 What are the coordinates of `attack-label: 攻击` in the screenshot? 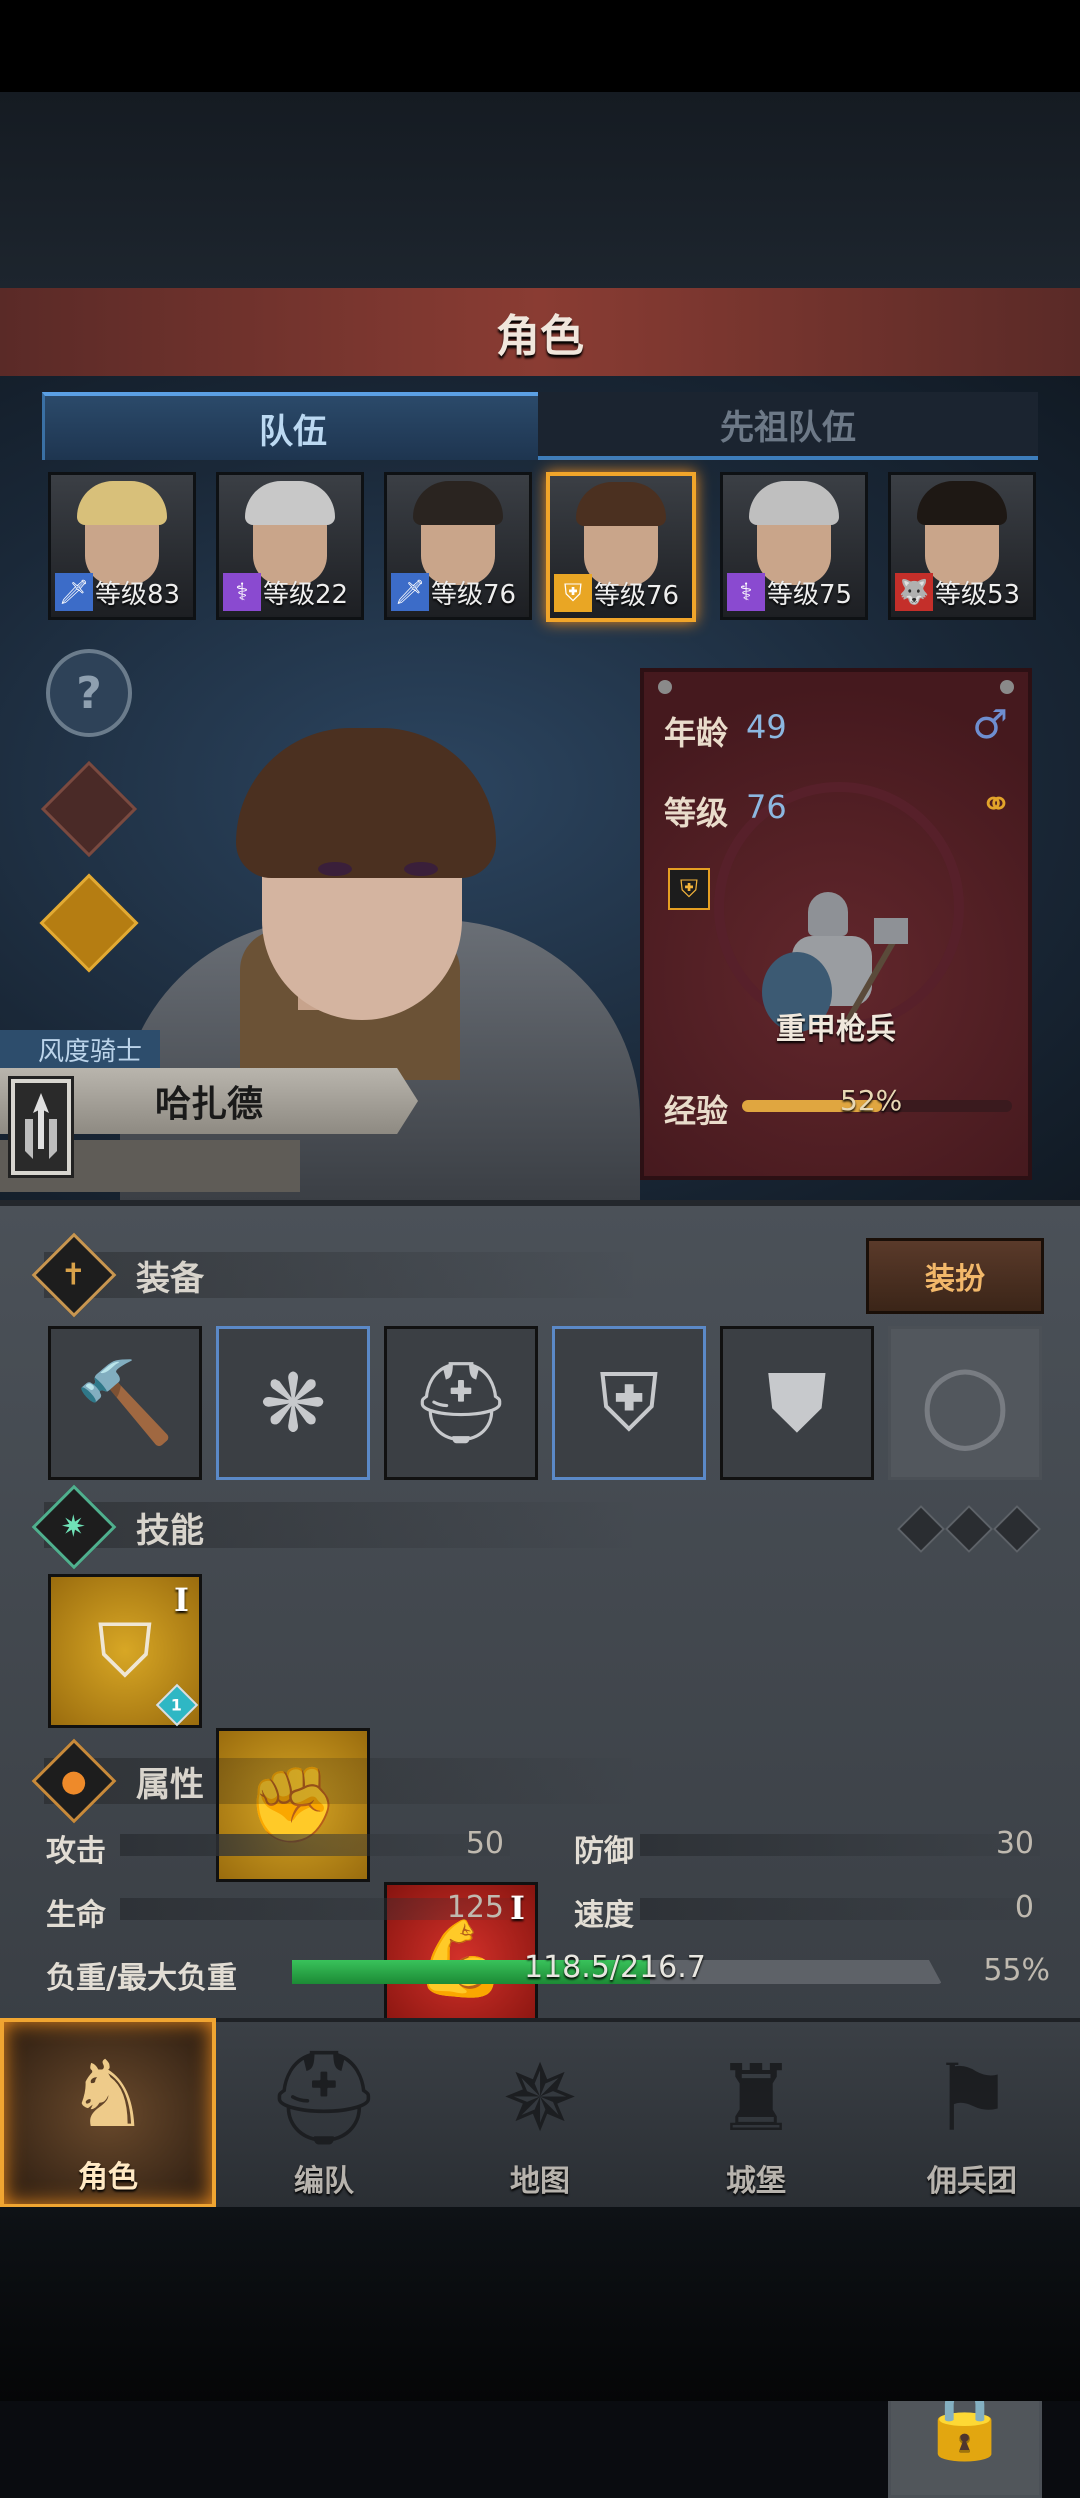 It's located at (76, 1851).